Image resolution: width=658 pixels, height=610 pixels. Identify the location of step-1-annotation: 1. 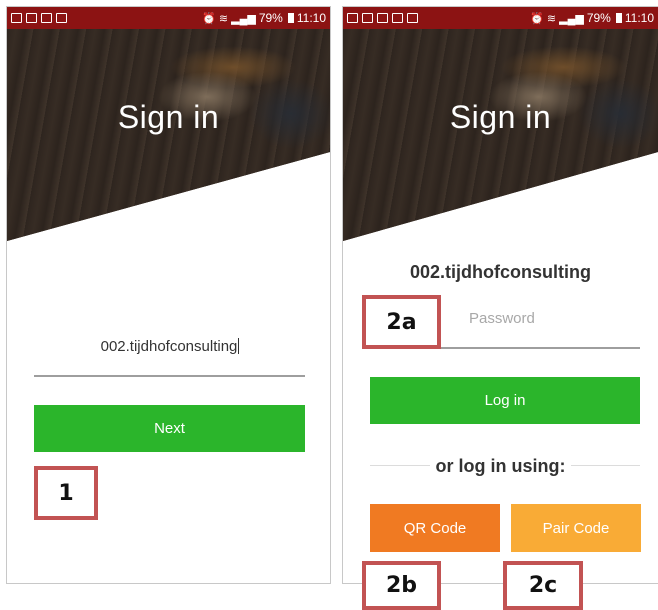
(66, 493).